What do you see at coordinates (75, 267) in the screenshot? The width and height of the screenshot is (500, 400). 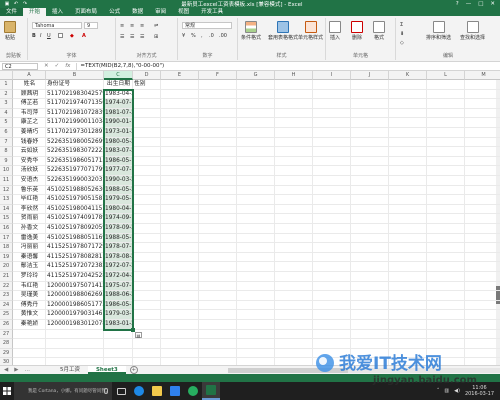 I see `id-number-cell: 411525197207238221` at bounding box center [75, 267].